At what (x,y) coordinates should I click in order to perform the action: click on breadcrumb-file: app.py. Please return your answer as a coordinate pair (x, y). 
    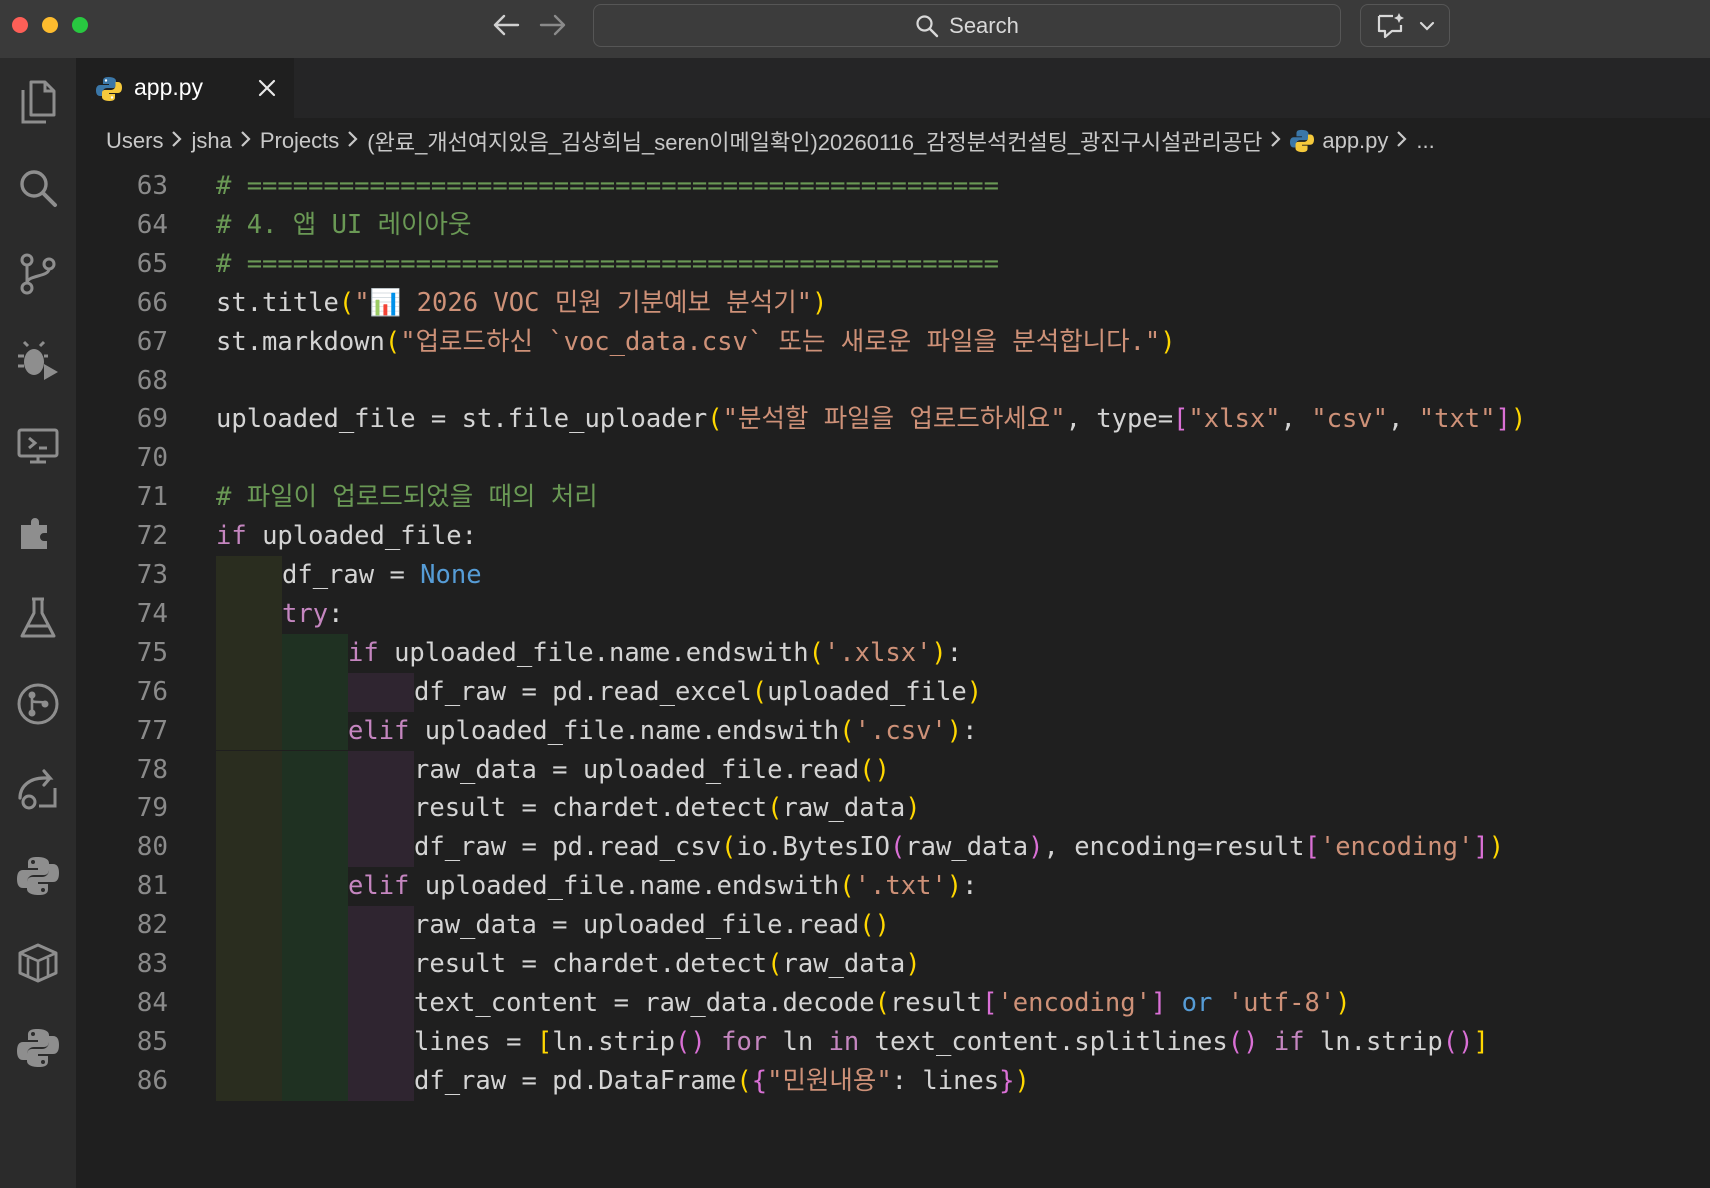
    Looking at the image, I should click on (1339, 141).